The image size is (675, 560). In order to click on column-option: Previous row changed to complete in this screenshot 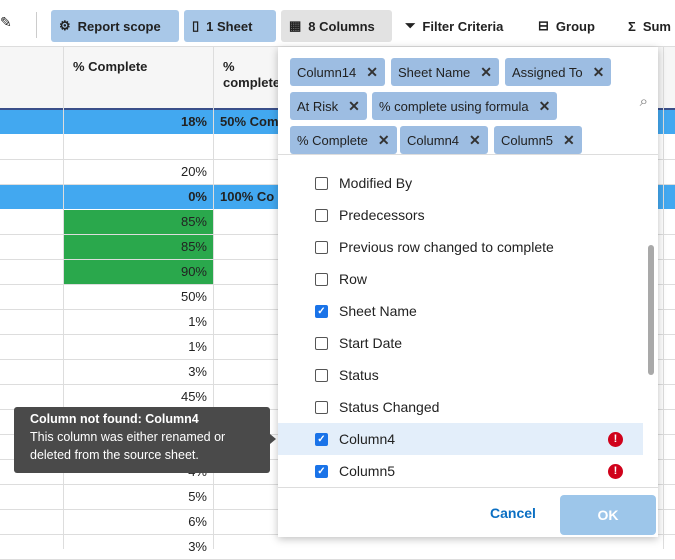, I will do `click(460, 247)`.